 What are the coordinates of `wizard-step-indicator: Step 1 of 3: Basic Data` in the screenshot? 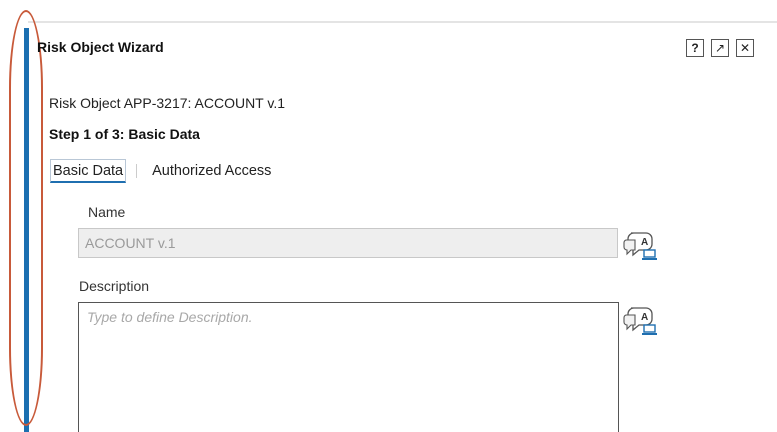 It's located at (124, 134).